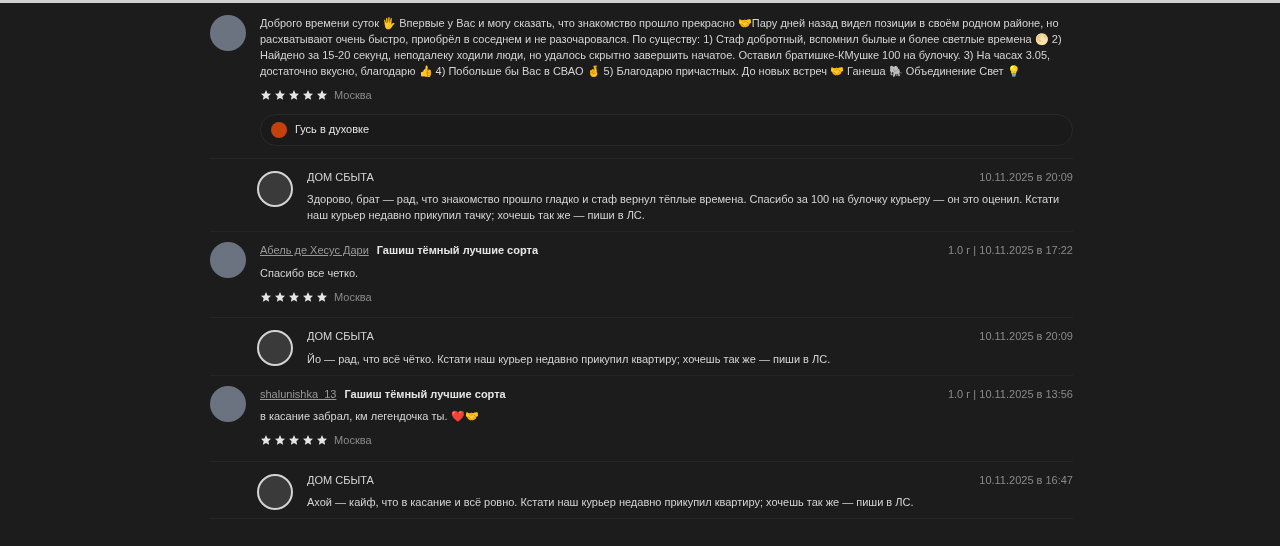  What do you see at coordinates (661, 47) in the screenshot?
I see `review-text: Доброго времени суток 🖐 Впервые у Вас и могу сказать, что знакомство прошло прекрасно 🤝Пару дней назад видел позиции в своём родном районе, но расхватывают очень быстро, приобрёл в соседнем и не разочаровался. По существу: 1) Стаф добротный, вспомнил былые и более светлые времена 🌕 2) Найдено за 15-20 секунд, неподалеку ходили люди, но удалось скрытно завершить начатое. Оставил братишке-КМушке 100 на булочку. 3) На часах 3.05, достаточно вкусно, благодарю 👍 4) Побольше бы Вас в СВАО 🤞 5) Благодарю причастных. До новых встреч 🤝 Ганеша 🐘 Объединение Свет 💡` at bounding box center [661, 47].